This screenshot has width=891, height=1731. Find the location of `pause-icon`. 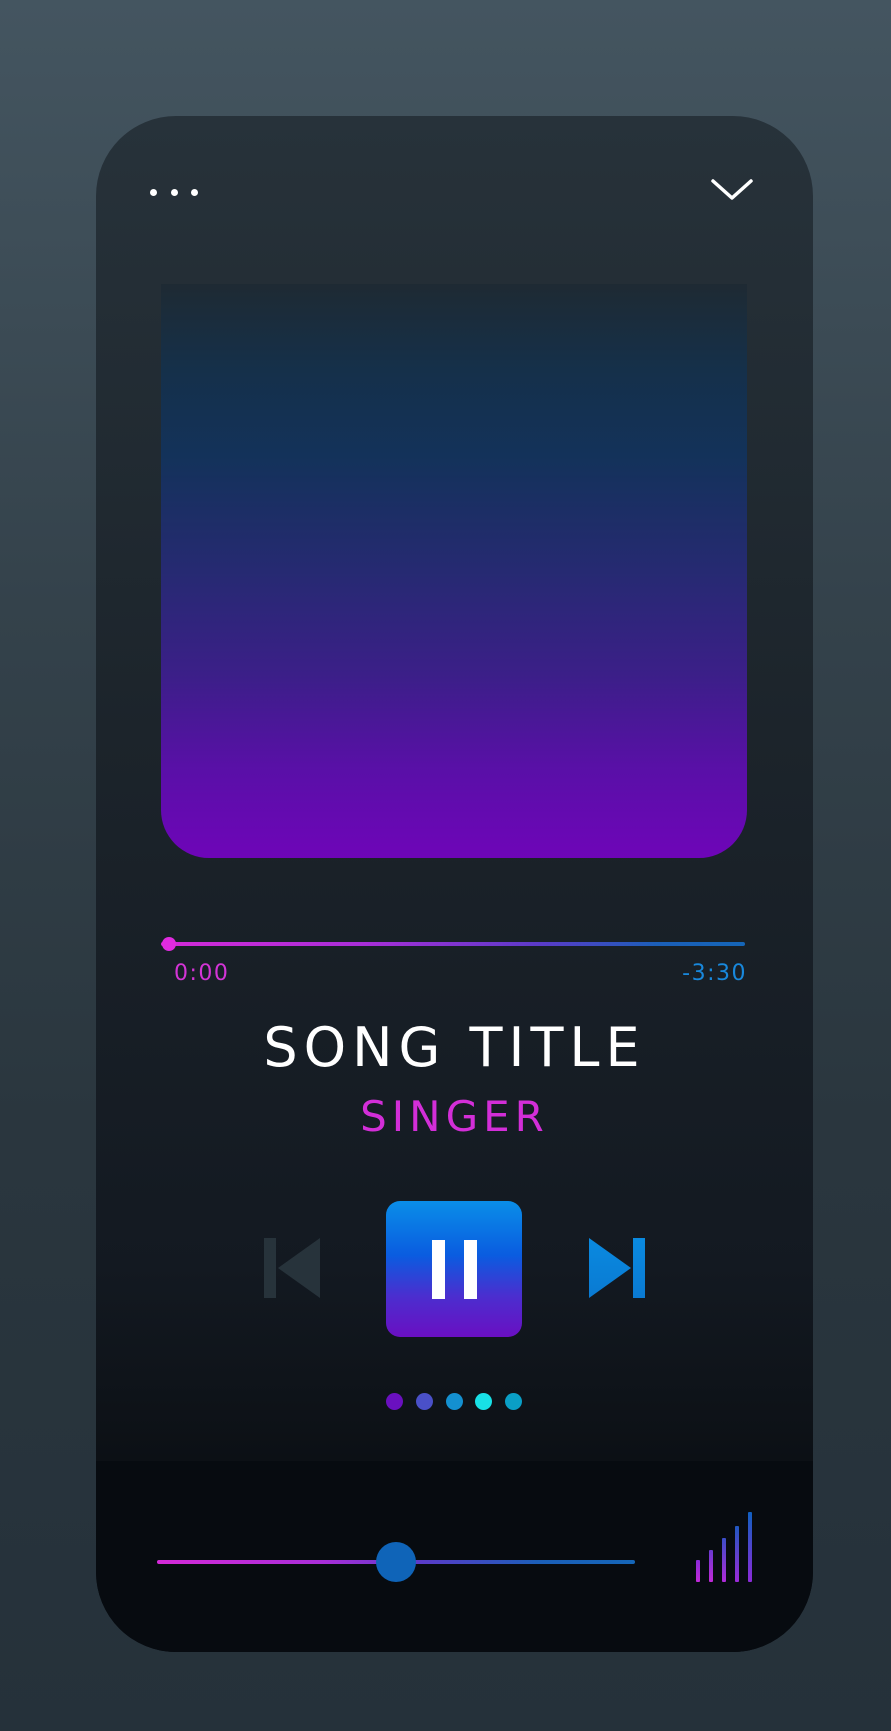

pause-icon is located at coordinates (438, 1269).